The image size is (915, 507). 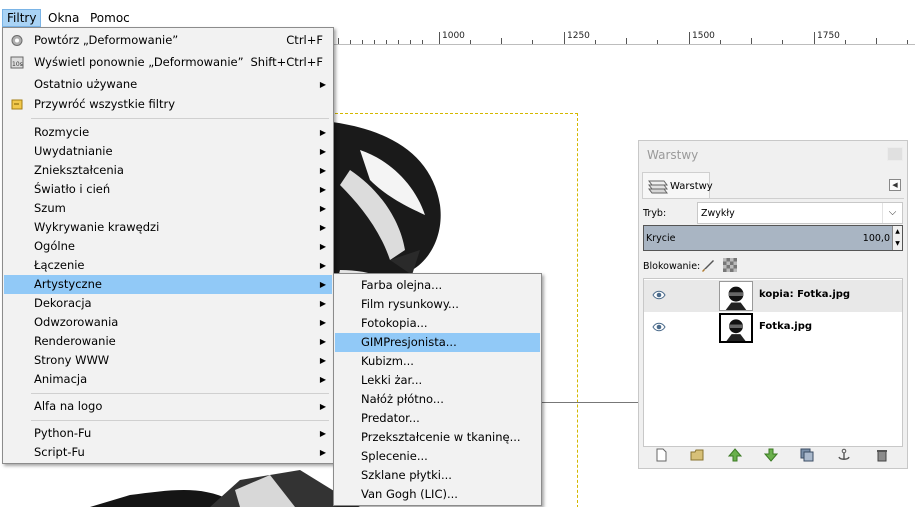 What do you see at coordinates (168, 341) in the screenshot?
I see `menu-item-render: Renderowanie ▶` at bounding box center [168, 341].